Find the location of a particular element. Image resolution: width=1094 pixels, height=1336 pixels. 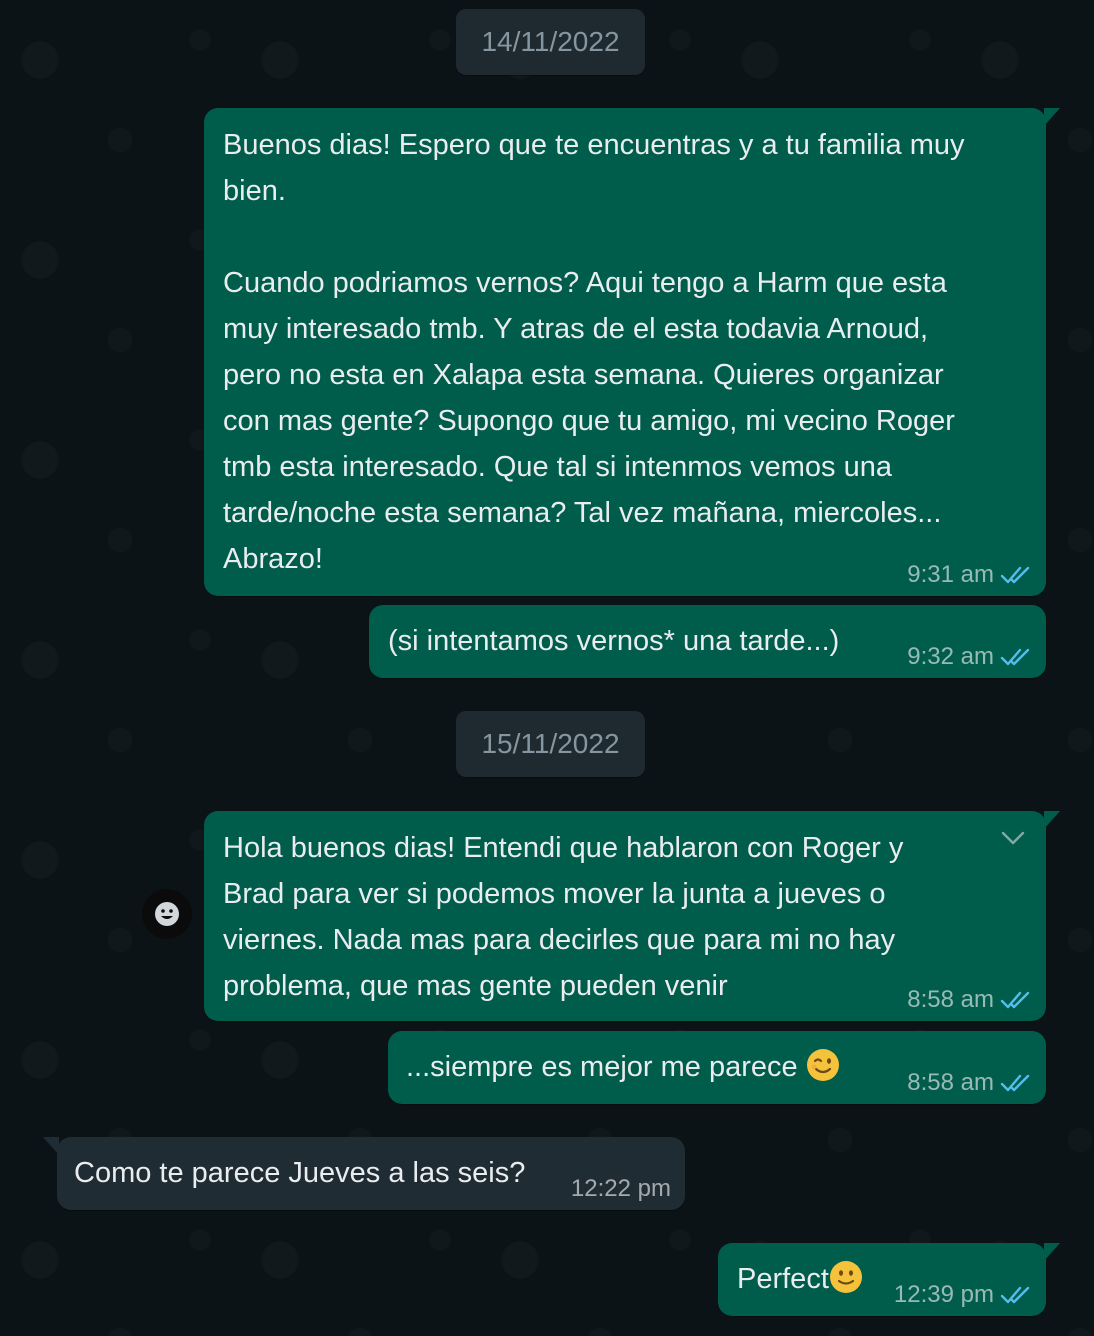

message-meta: 9:31 am is located at coordinates (969, 575).